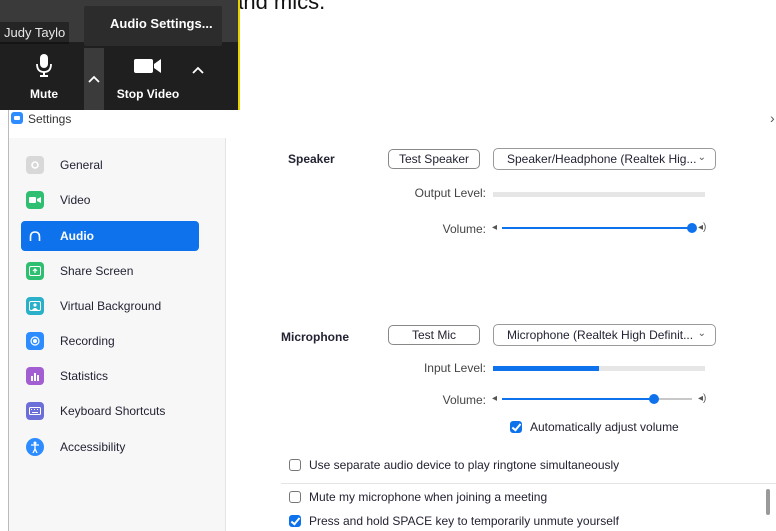 The height and width of the screenshot is (531, 776). What do you see at coordinates (35, 376) in the screenshot?
I see `statistics-icon` at bounding box center [35, 376].